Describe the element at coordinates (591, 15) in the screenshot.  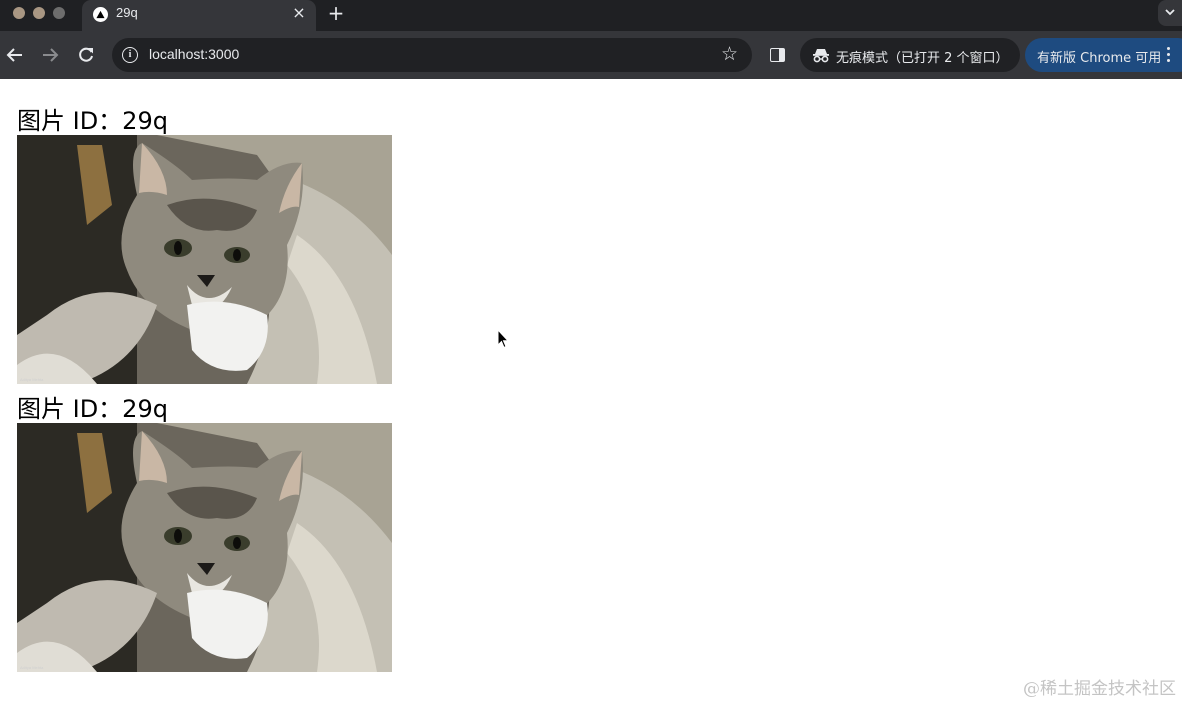
I see `tab-strip: 29q × +` at that location.